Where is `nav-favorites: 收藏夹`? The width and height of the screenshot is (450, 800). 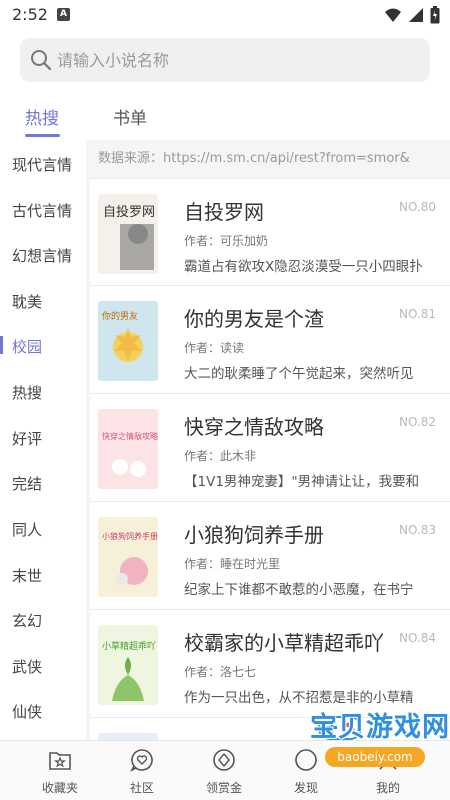
nav-favorites: 收藏夹 is located at coordinates (60, 770).